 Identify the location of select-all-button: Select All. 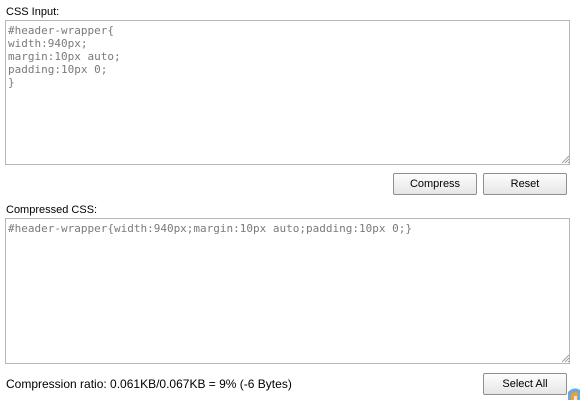
(525, 384).